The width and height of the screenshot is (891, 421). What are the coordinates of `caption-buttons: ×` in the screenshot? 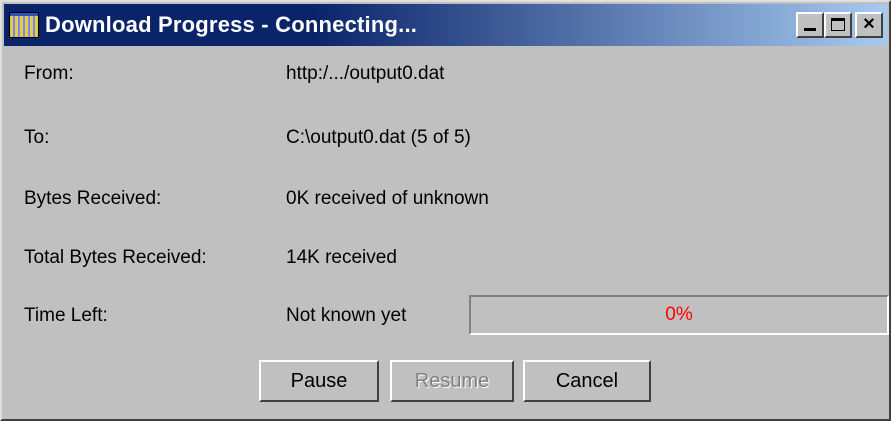 It's located at (839, 25).